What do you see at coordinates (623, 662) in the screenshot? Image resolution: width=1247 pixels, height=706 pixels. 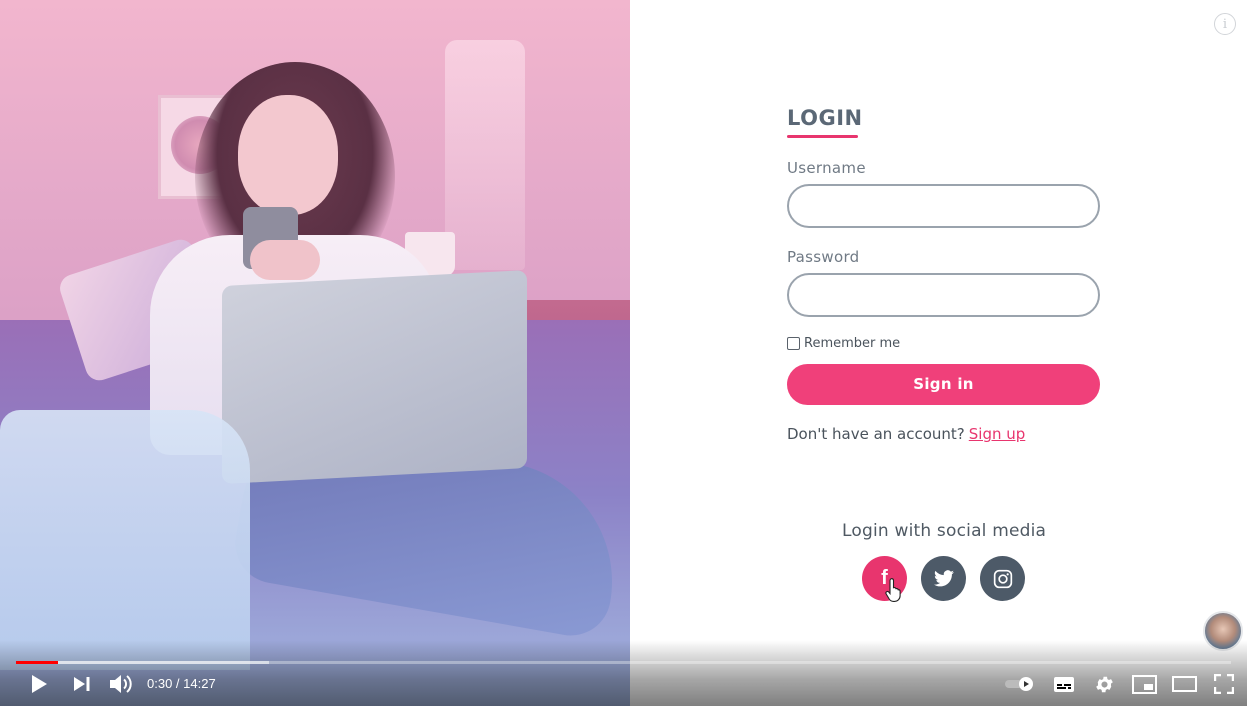 I see `progress-bar` at bounding box center [623, 662].